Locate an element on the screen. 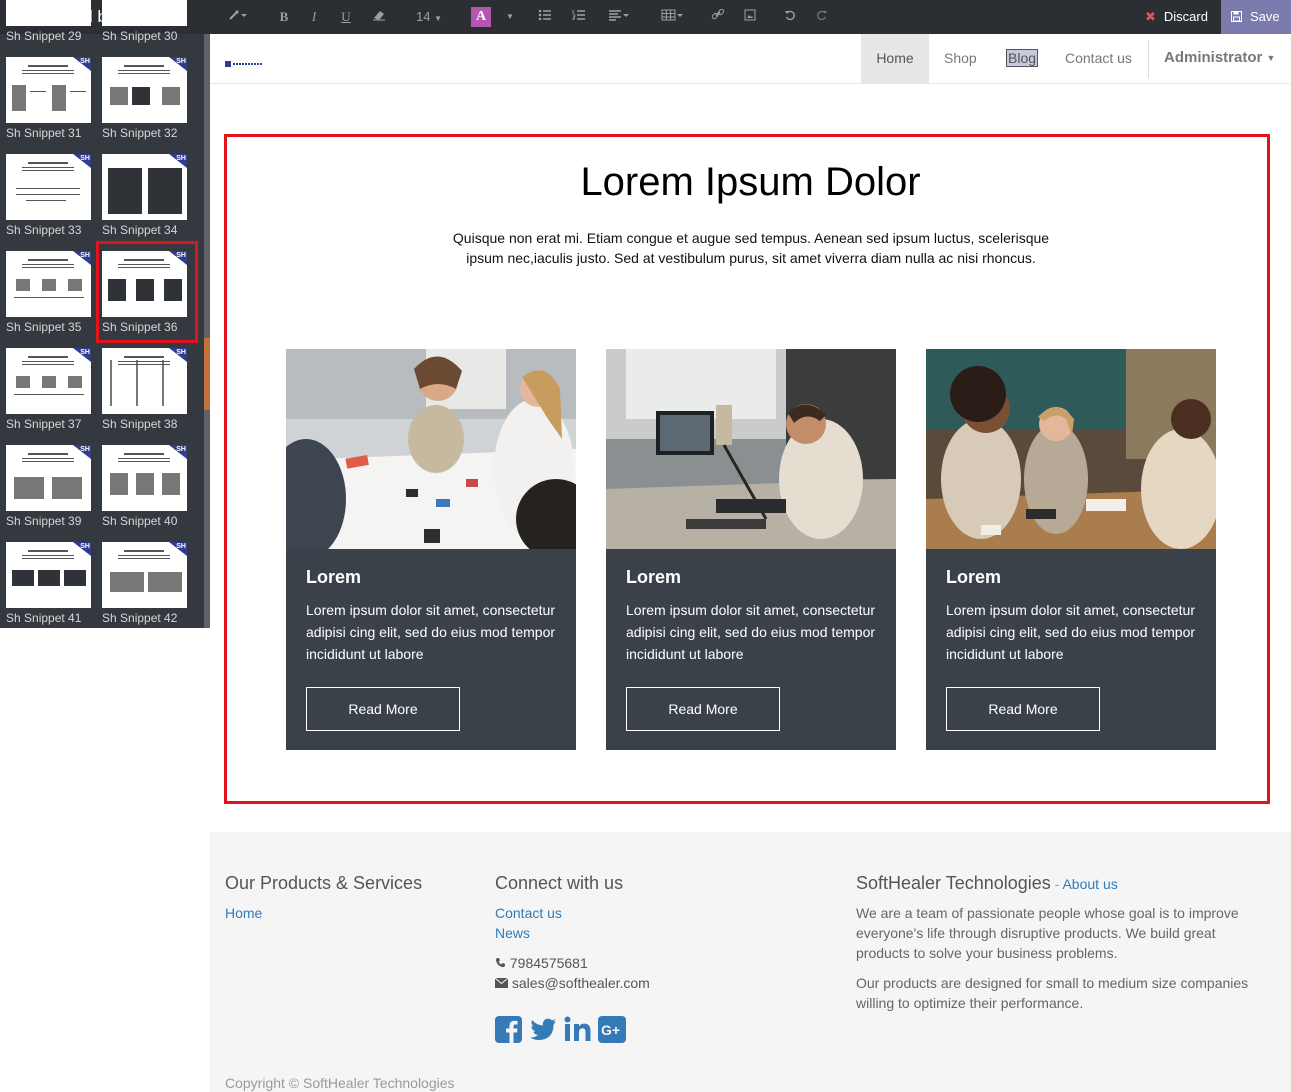 This screenshot has width=1291, height=1092. nav-item-blog-label: Blog is located at coordinates (1022, 58).